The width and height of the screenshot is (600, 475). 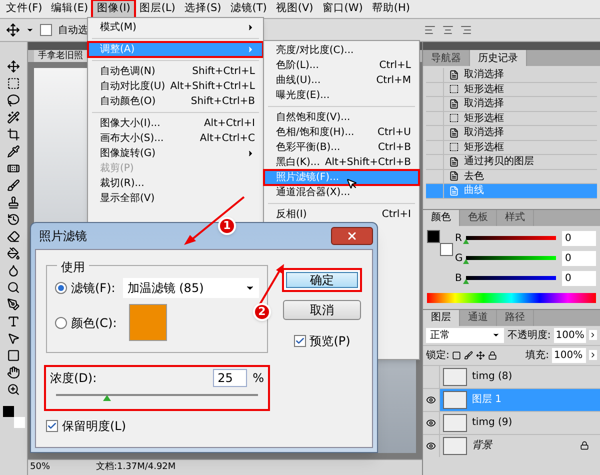 I want to click on wand-tool-icon, so click(x=13, y=117).